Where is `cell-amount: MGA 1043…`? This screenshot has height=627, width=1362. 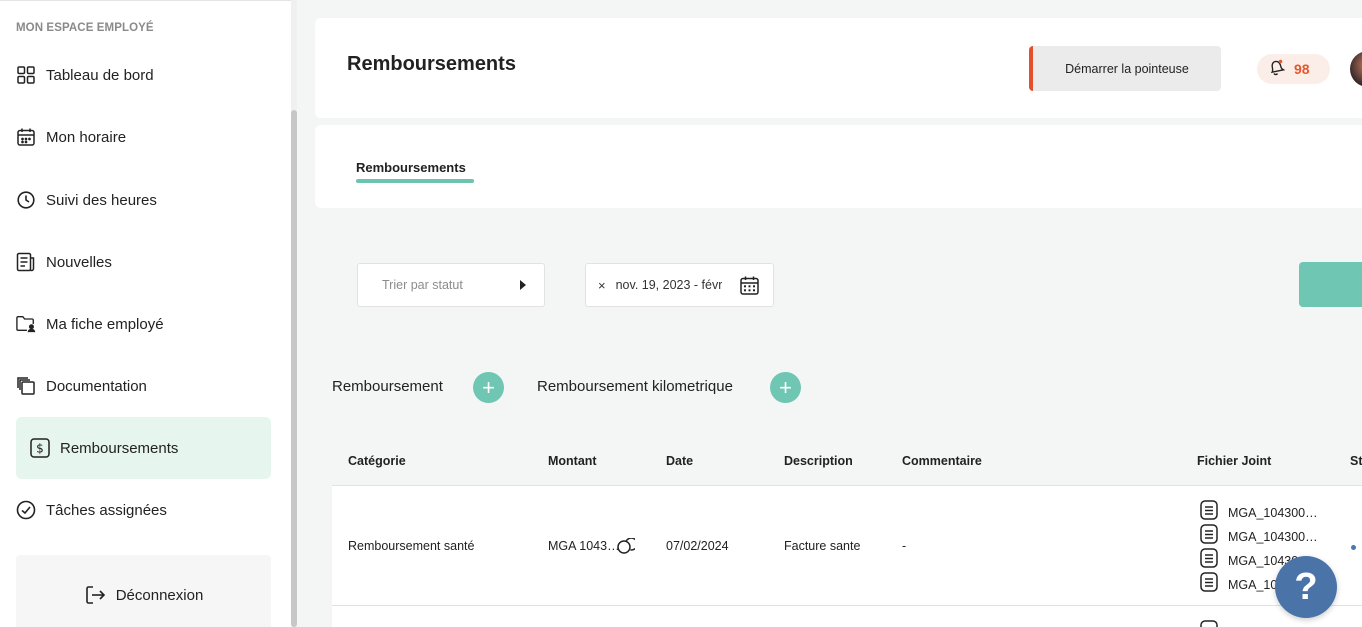
cell-amount: MGA 1043… is located at coordinates (584, 546).